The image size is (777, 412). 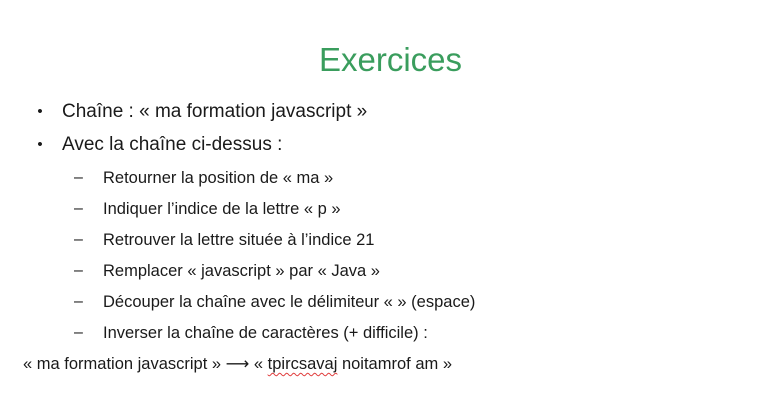 I want to click on sub-item-text: Retourner la position de « ma », so click(x=218, y=178).